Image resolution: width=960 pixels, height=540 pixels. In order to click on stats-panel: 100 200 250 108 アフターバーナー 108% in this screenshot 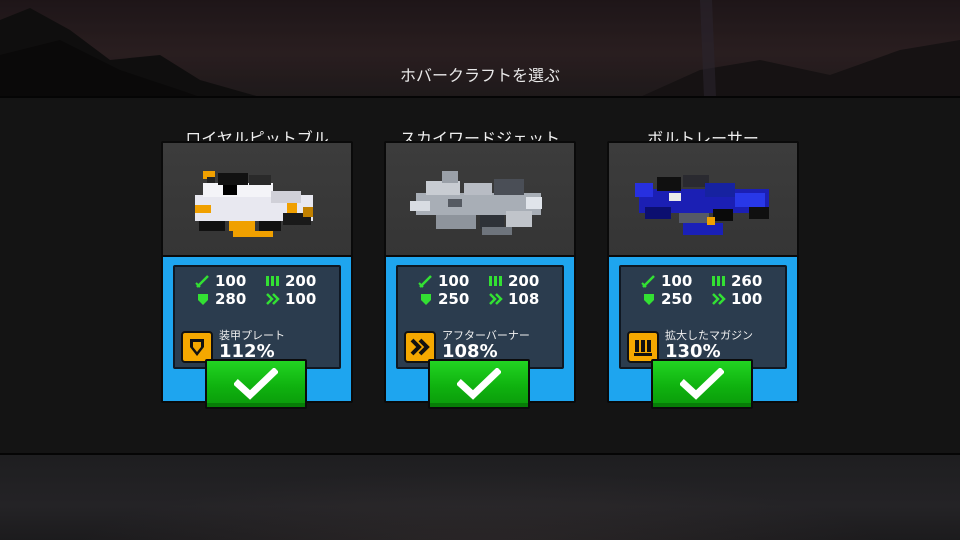, I will do `click(480, 317)`.